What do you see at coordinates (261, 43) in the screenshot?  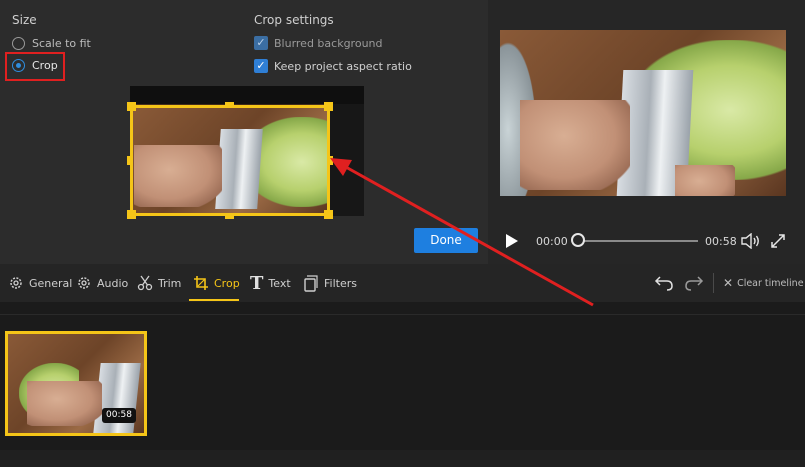 I see `blurred-background-checkbox: ✓` at bounding box center [261, 43].